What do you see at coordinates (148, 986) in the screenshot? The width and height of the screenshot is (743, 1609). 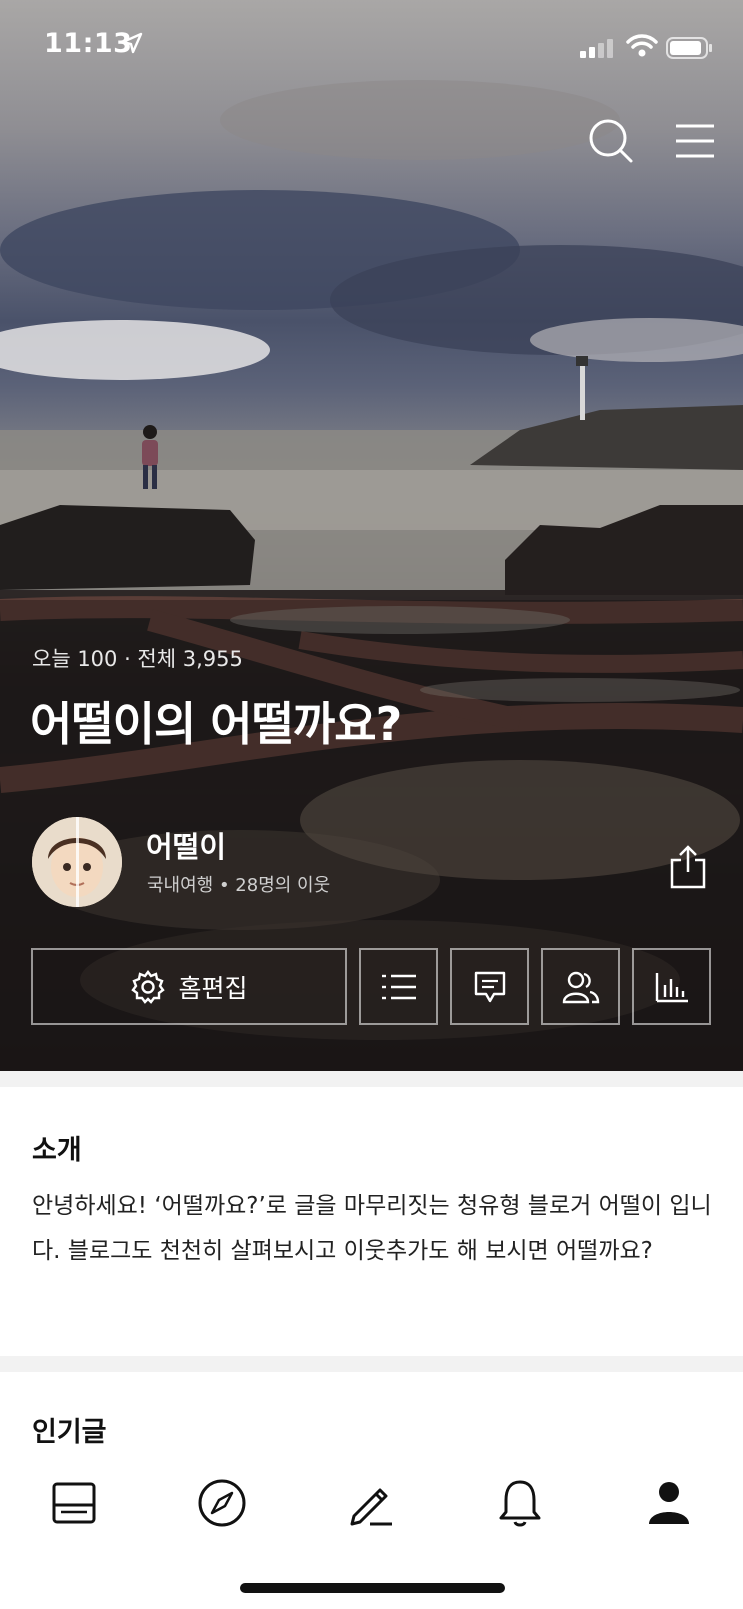 I see `gear-icon` at bounding box center [148, 986].